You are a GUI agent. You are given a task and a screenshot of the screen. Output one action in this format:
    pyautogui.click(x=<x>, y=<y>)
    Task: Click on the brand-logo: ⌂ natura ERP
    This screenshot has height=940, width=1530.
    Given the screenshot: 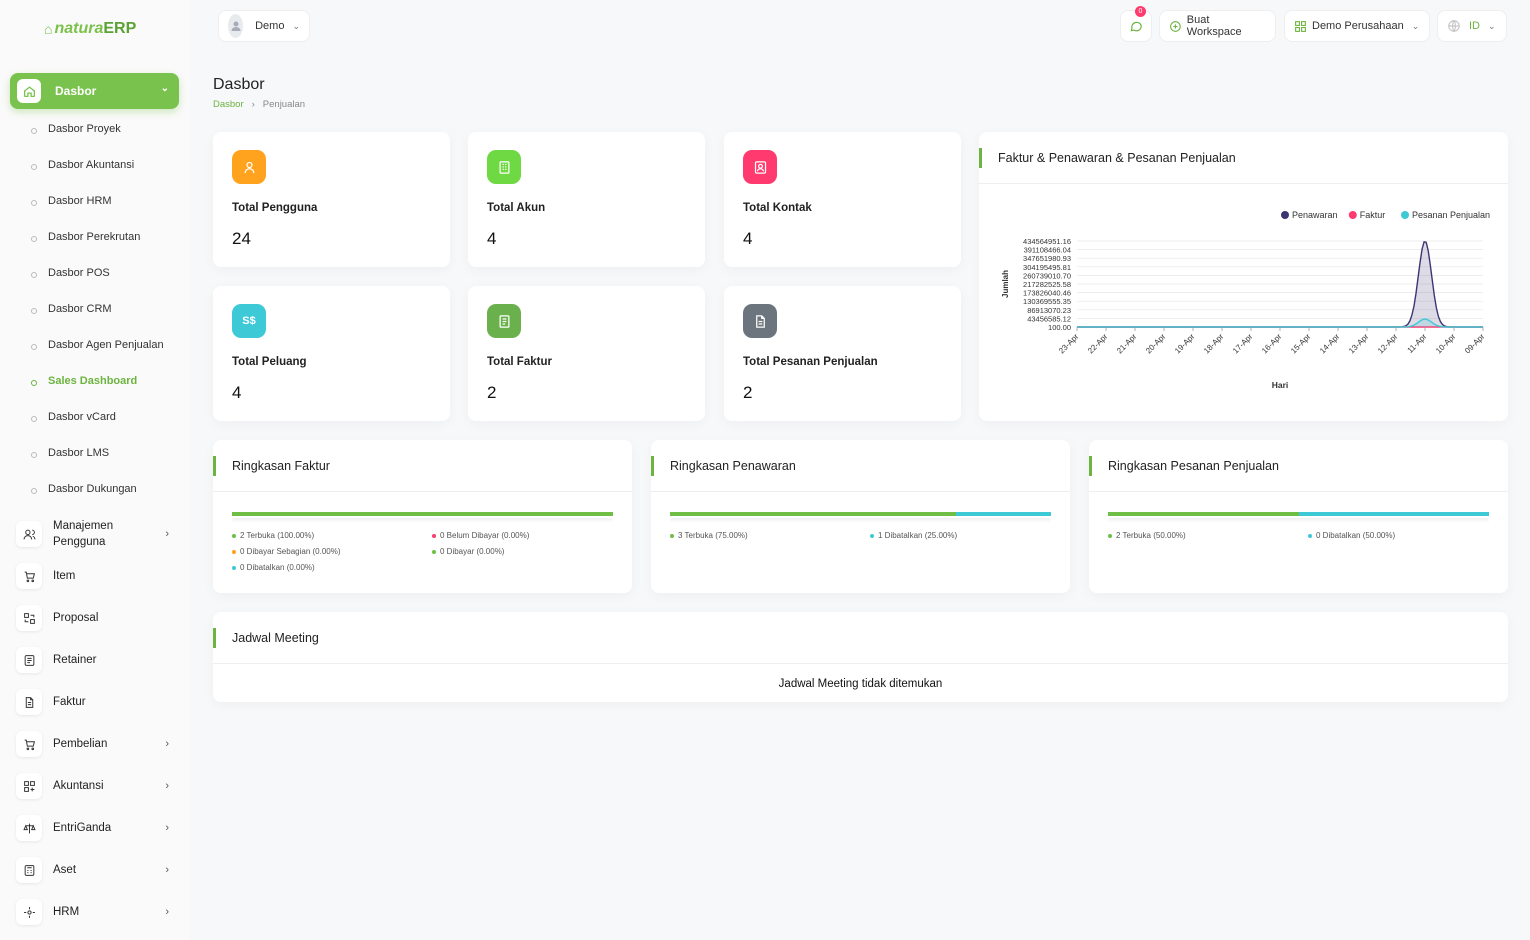 What is the action you would take?
    pyautogui.click(x=90, y=29)
    